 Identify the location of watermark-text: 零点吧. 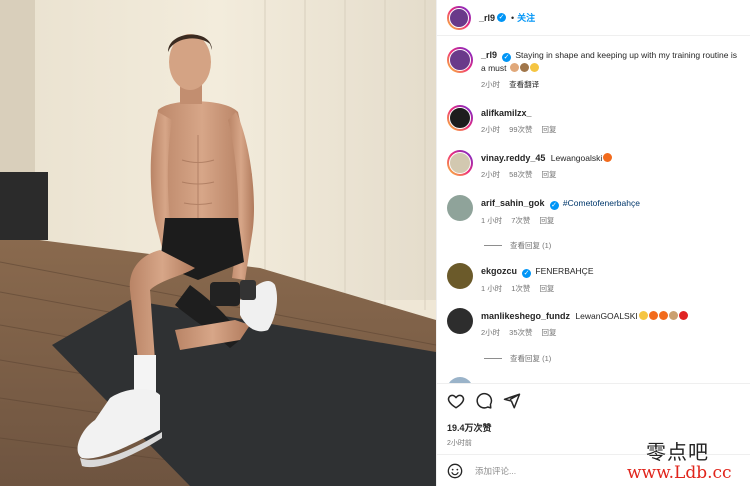
(677, 452).